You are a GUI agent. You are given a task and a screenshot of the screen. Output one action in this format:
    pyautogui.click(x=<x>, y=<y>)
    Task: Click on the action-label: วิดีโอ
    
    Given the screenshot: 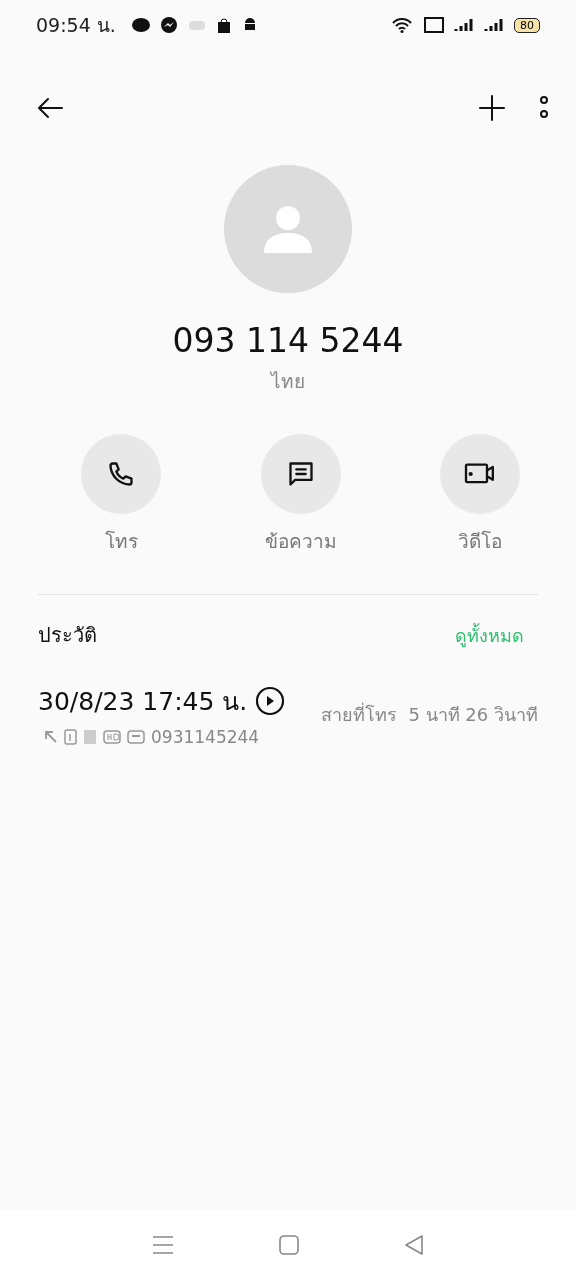 What is the action you would take?
    pyautogui.click(x=480, y=541)
    